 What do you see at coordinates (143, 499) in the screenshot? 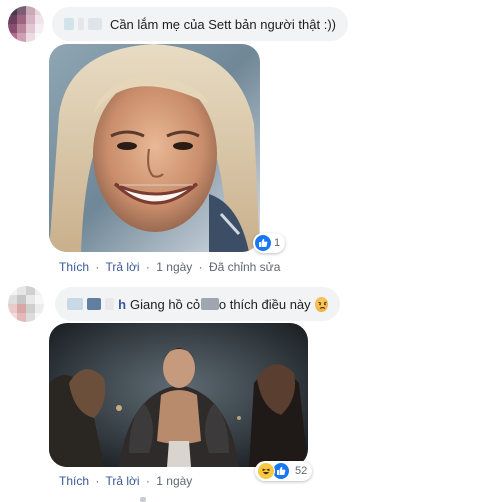
I see `next-comment-cutoff` at bounding box center [143, 499].